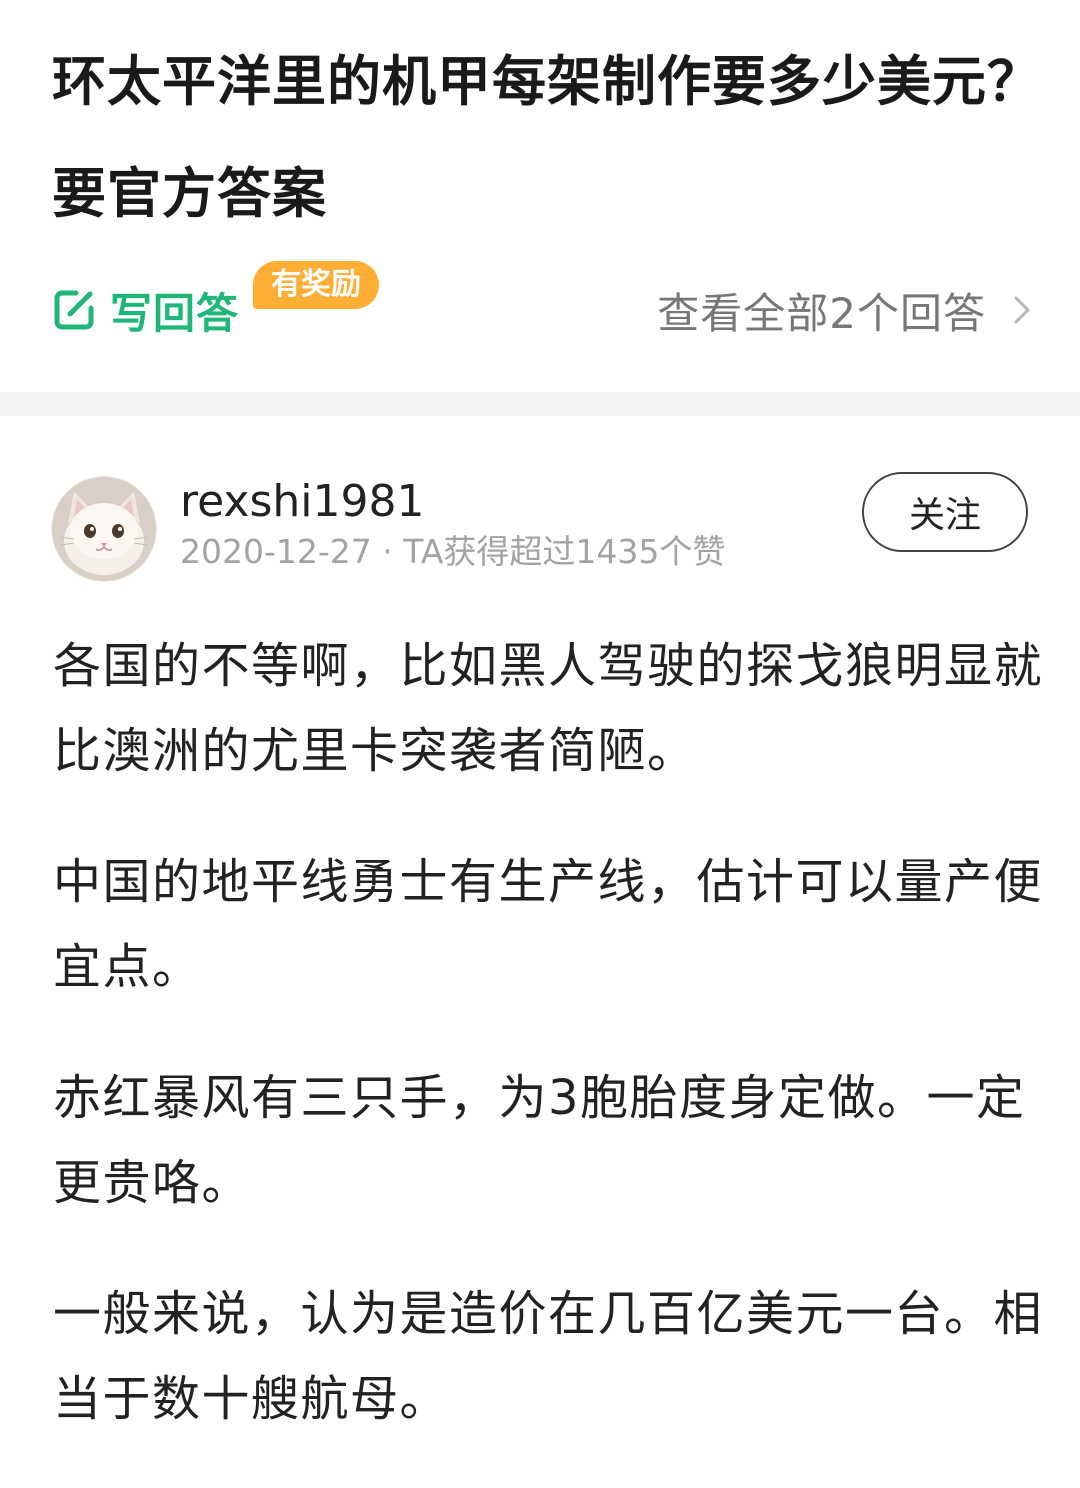 Image resolution: width=1080 pixels, height=1488 pixels. What do you see at coordinates (316, 285) in the screenshot?
I see `reward-badge: 有奖励` at bounding box center [316, 285].